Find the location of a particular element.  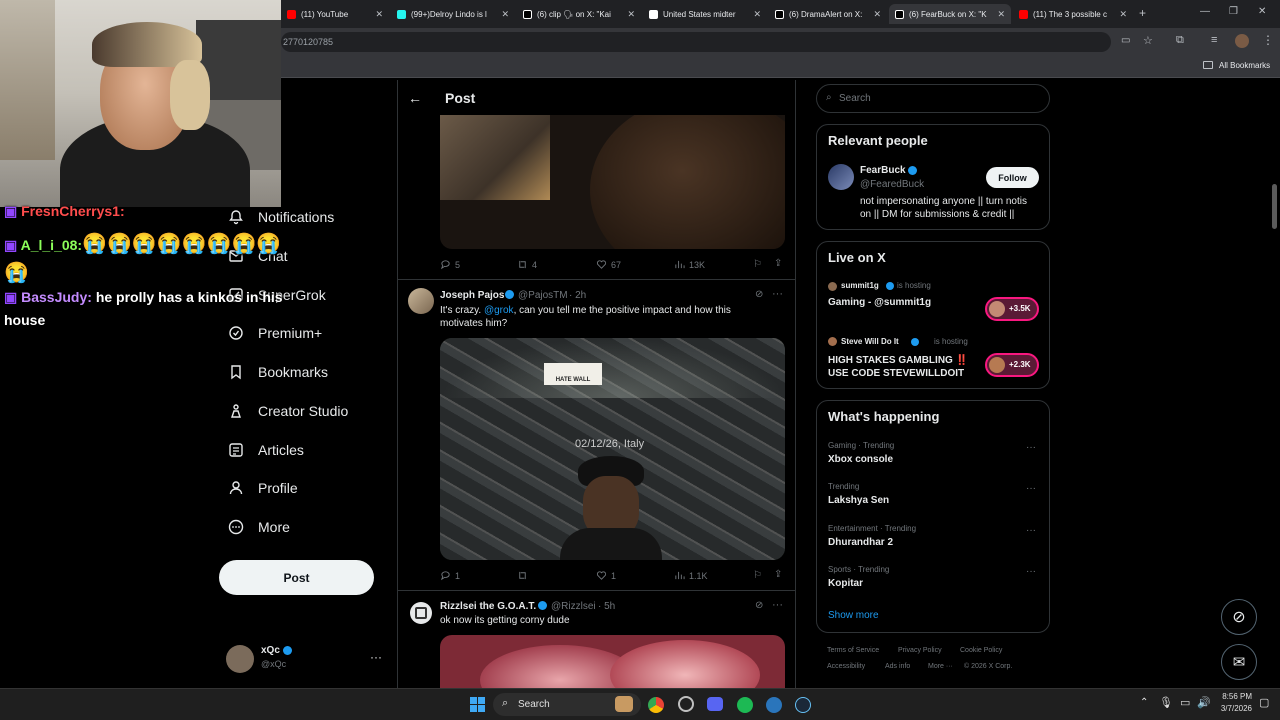

post-button: Post is located at coordinates (296, 577).